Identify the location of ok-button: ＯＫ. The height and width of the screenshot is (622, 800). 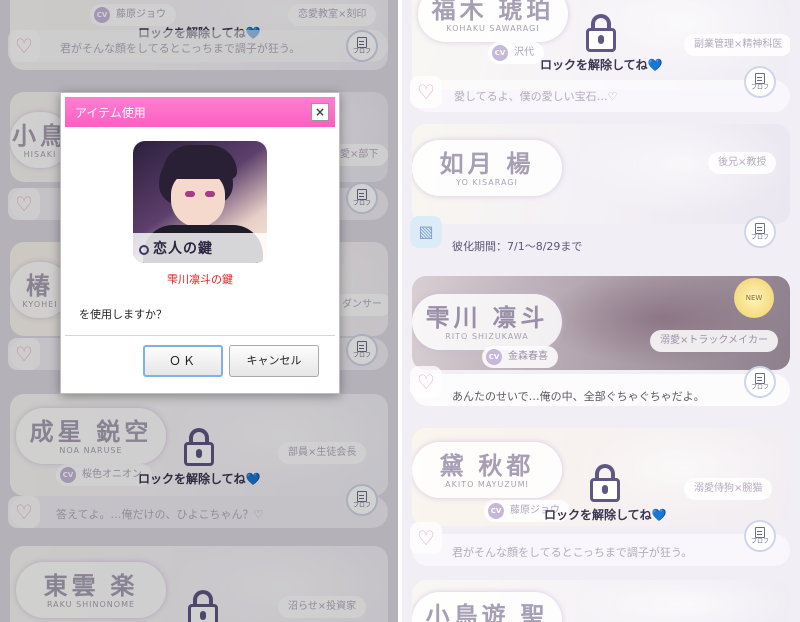
(183, 361).